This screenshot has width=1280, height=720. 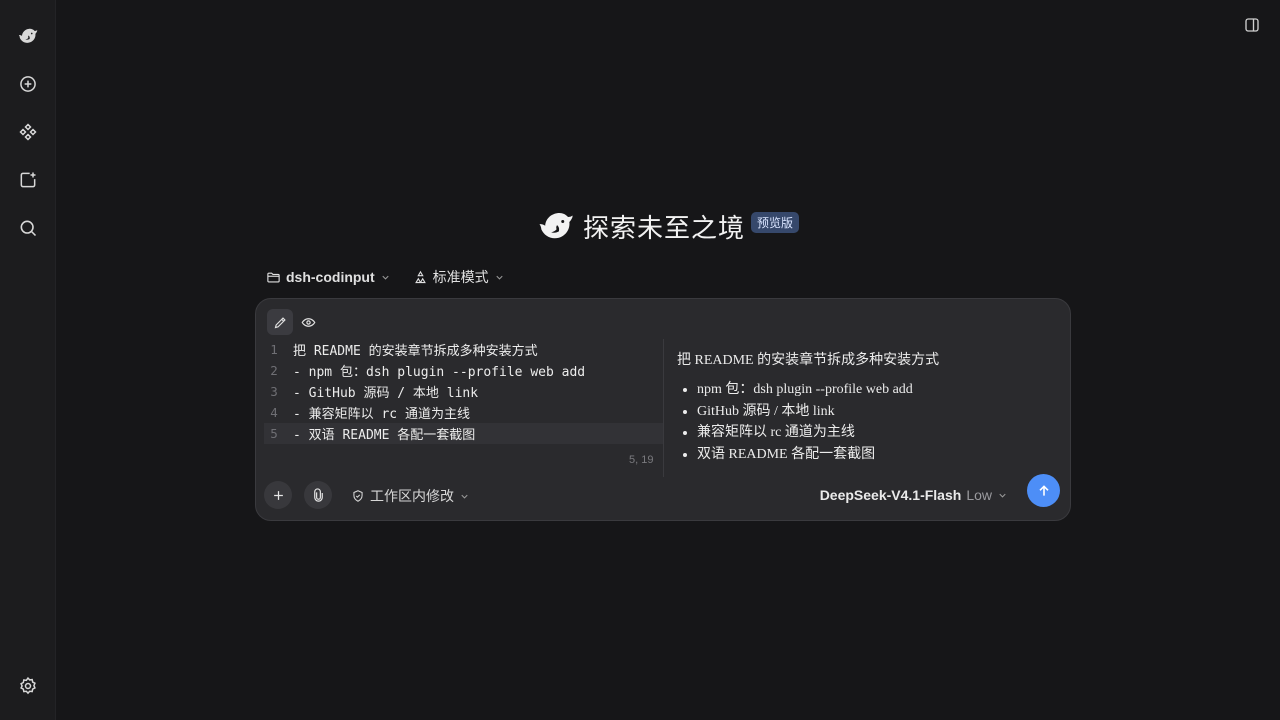 What do you see at coordinates (890, 495) in the screenshot?
I see `model-name: DeepSeek-V4.1-Flash` at bounding box center [890, 495].